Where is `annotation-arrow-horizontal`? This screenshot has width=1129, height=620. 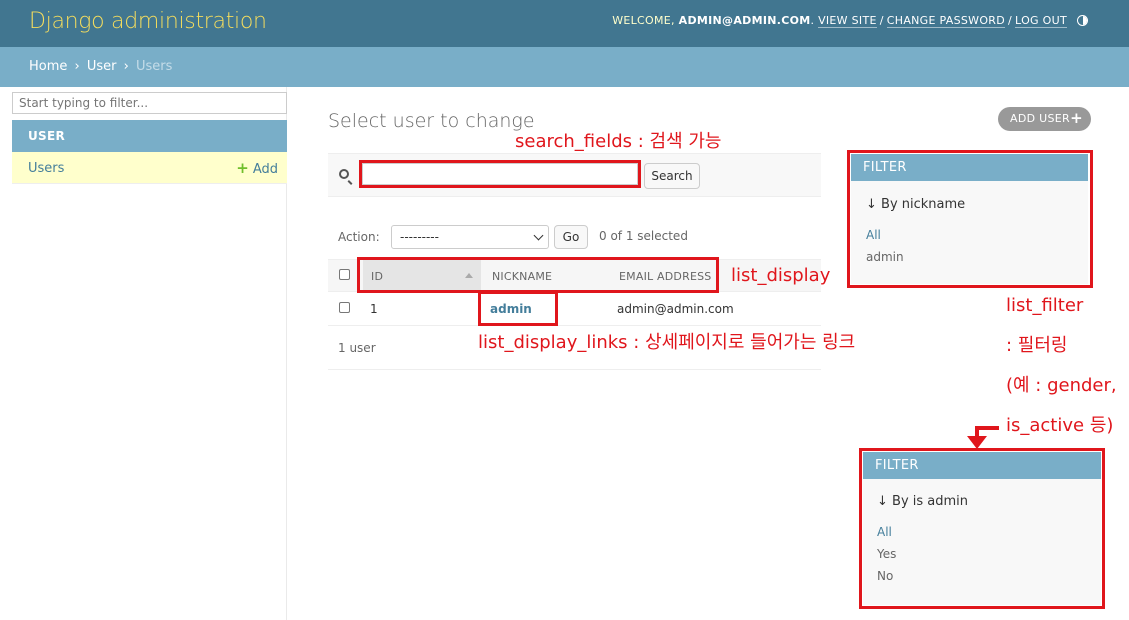 annotation-arrow-horizontal is located at coordinates (988, 428).